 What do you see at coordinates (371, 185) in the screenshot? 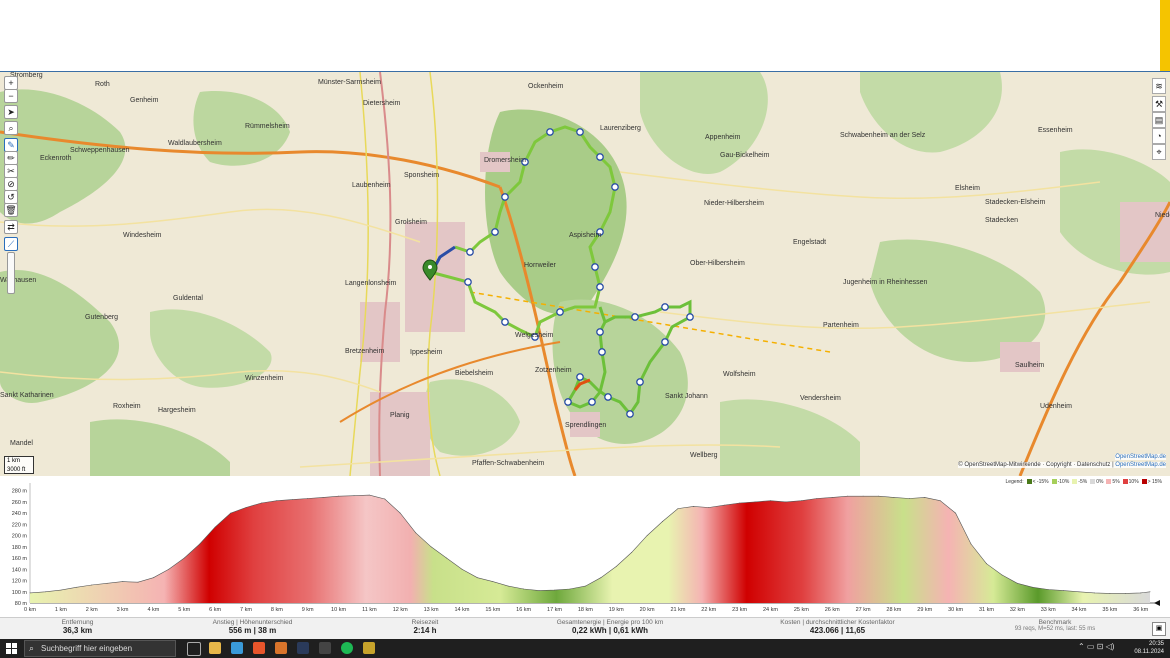
I see `place-label: Laubenheim` at bounding box center [371, 185].